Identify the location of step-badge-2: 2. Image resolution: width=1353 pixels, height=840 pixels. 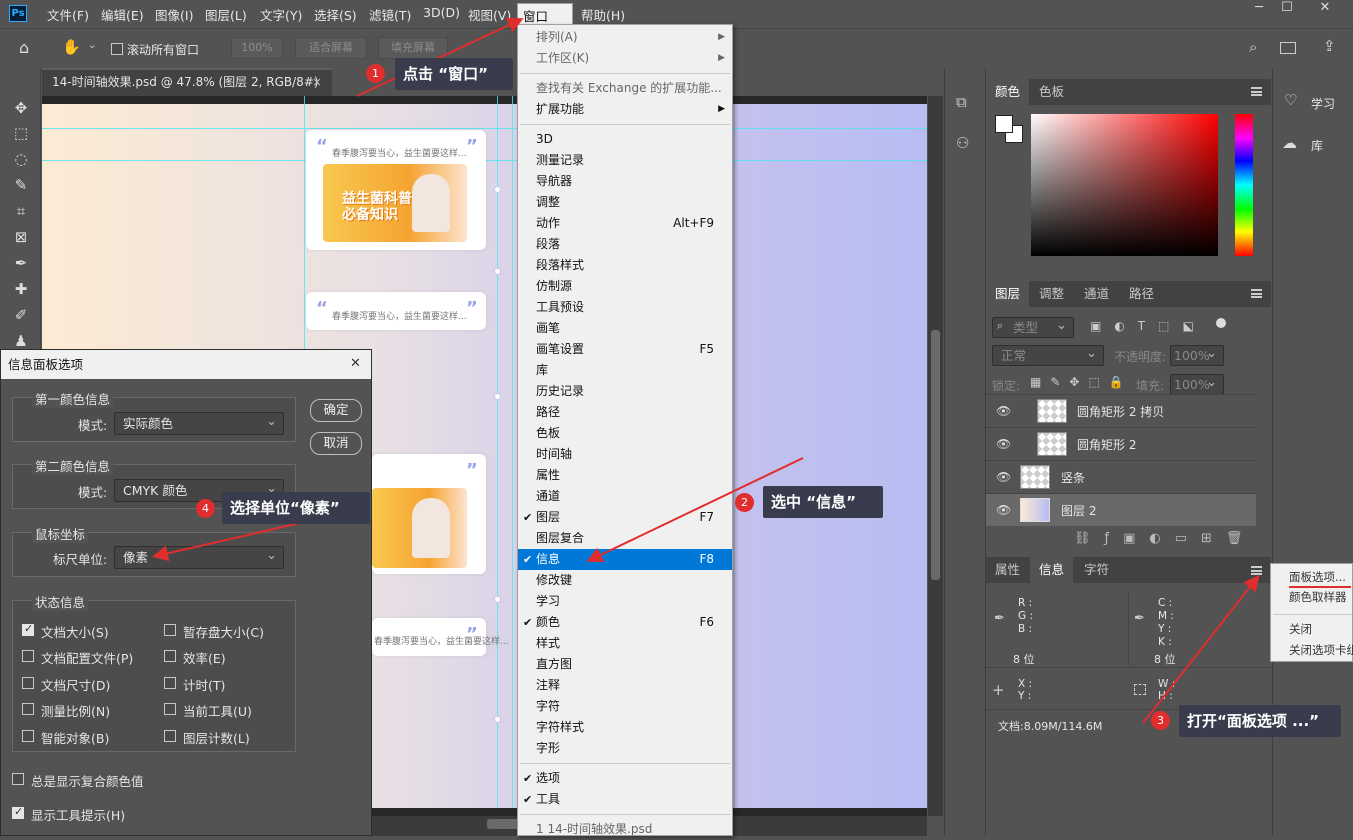
(744, 502).